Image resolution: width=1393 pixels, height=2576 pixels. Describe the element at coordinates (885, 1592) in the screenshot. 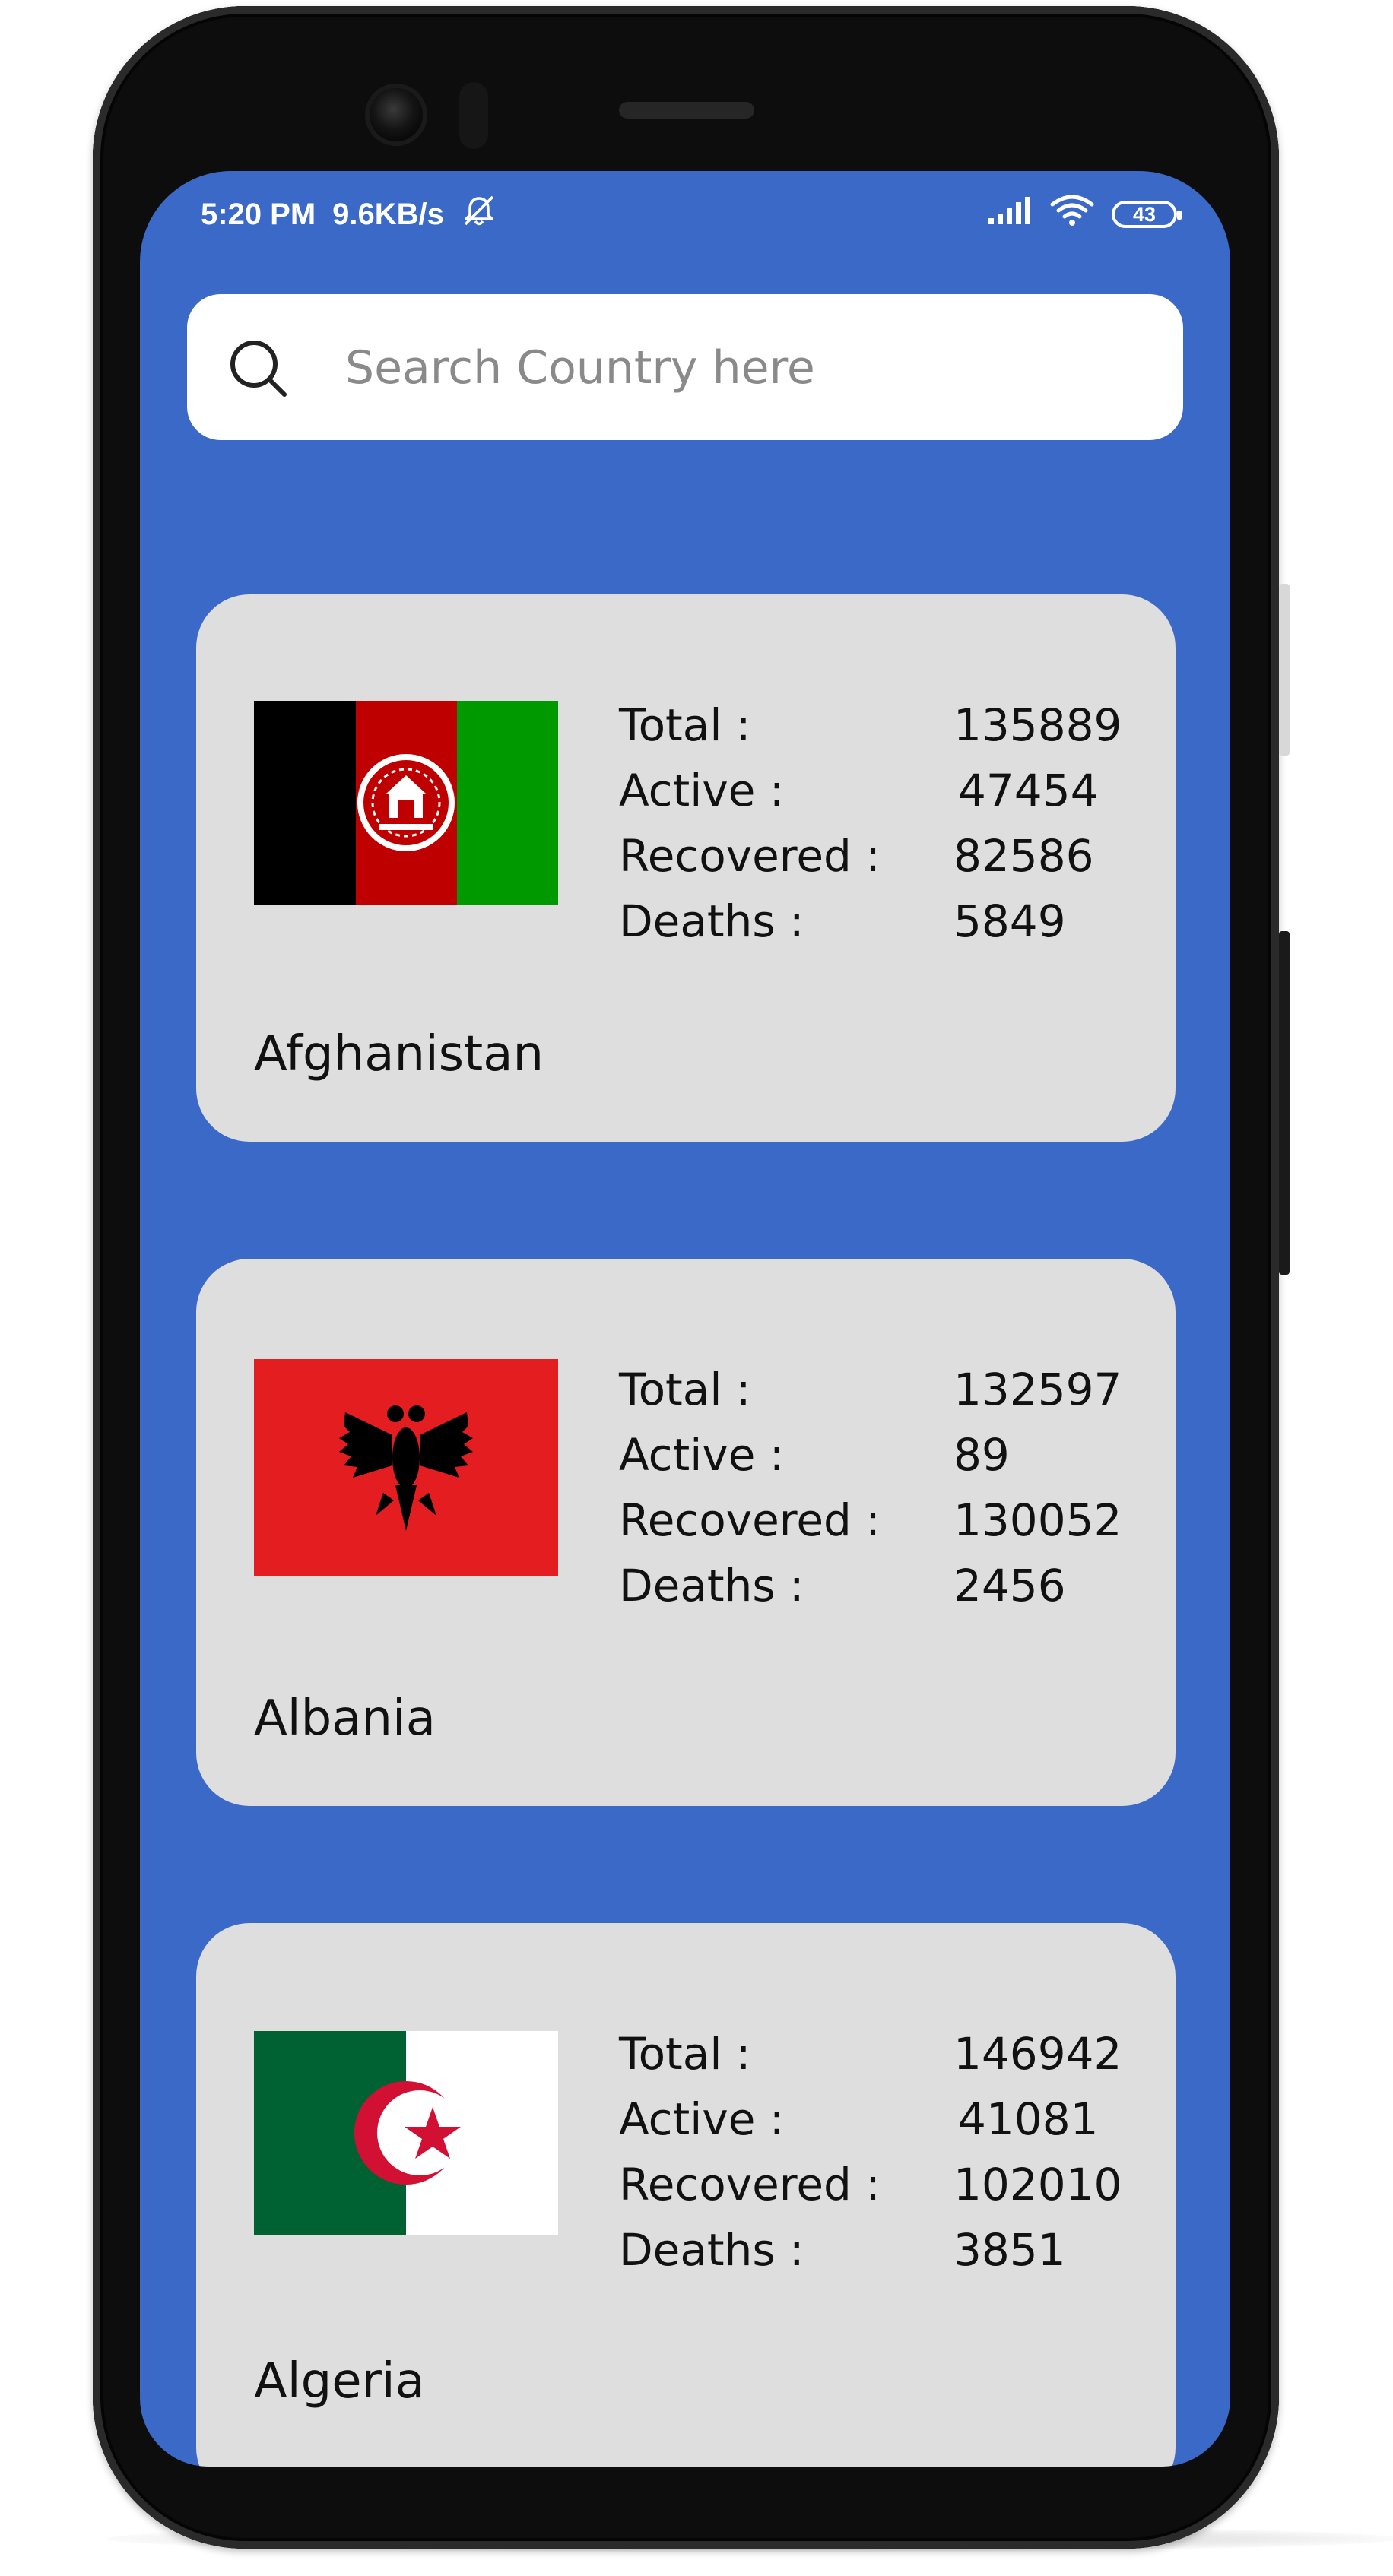

I see `stat-row-deaths: Deaths : 2456` at that location.